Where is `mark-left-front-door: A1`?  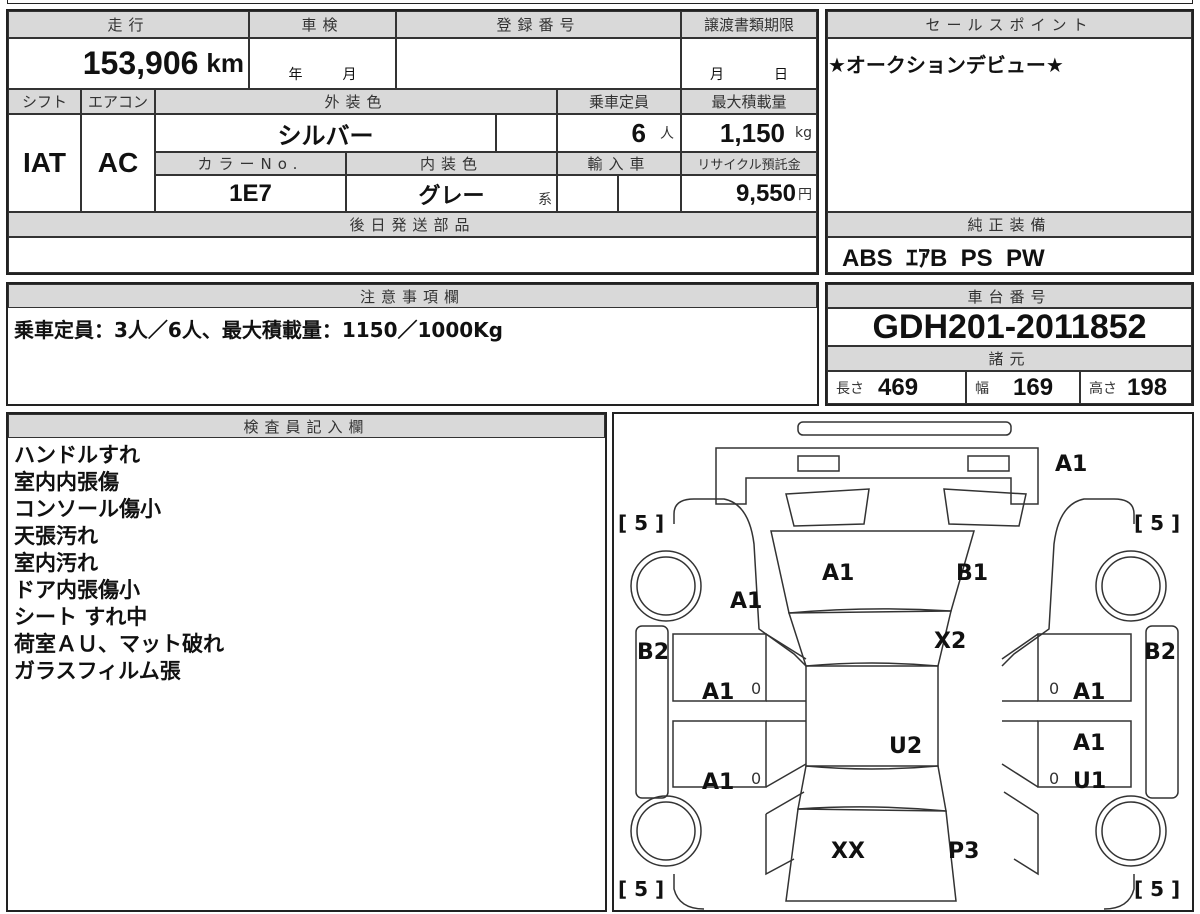 mark-left-front-door: A1 is located at coordinates (718, 692).